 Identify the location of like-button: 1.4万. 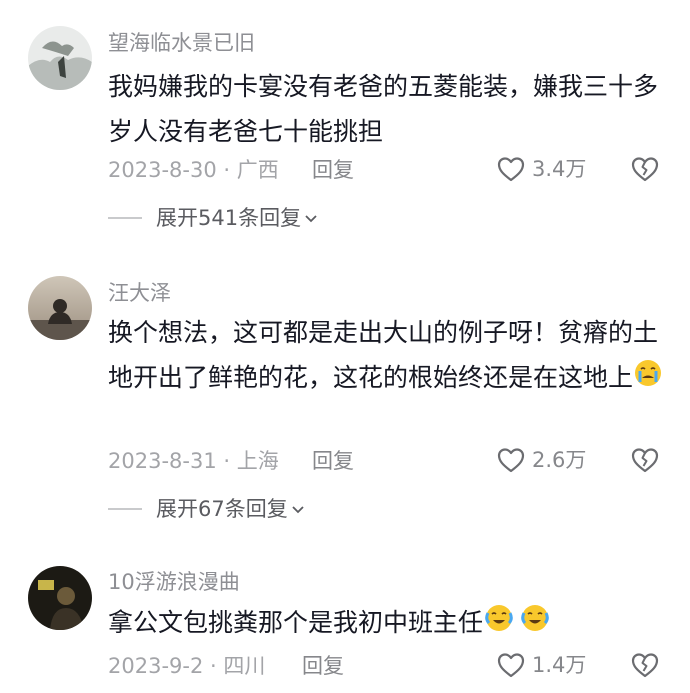
(541, 665).